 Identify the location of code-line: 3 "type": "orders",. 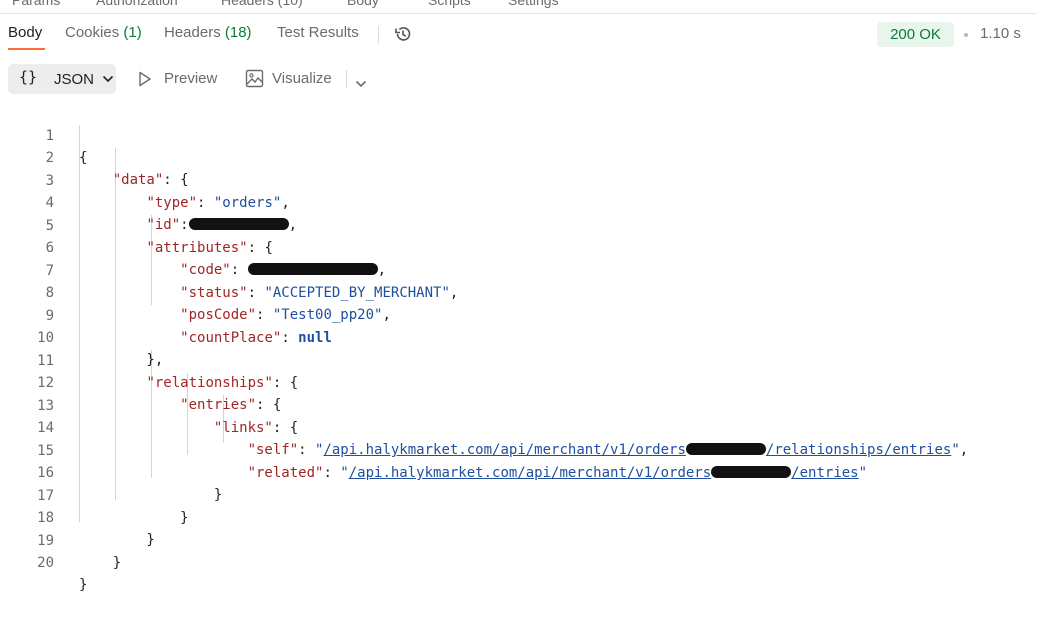
(518, 179).